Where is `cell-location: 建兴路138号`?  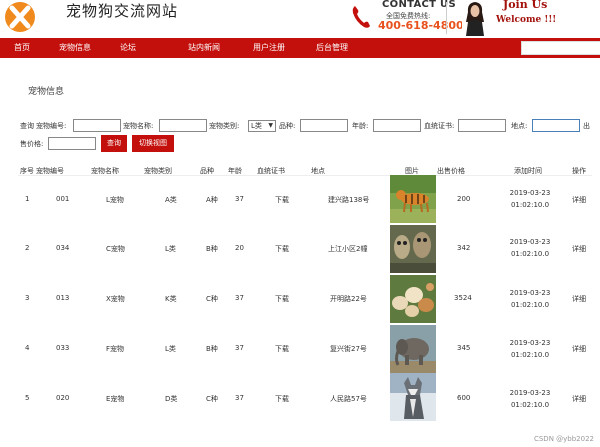 cell-location: 建兴路138号 is located at coordinates (349, 200).